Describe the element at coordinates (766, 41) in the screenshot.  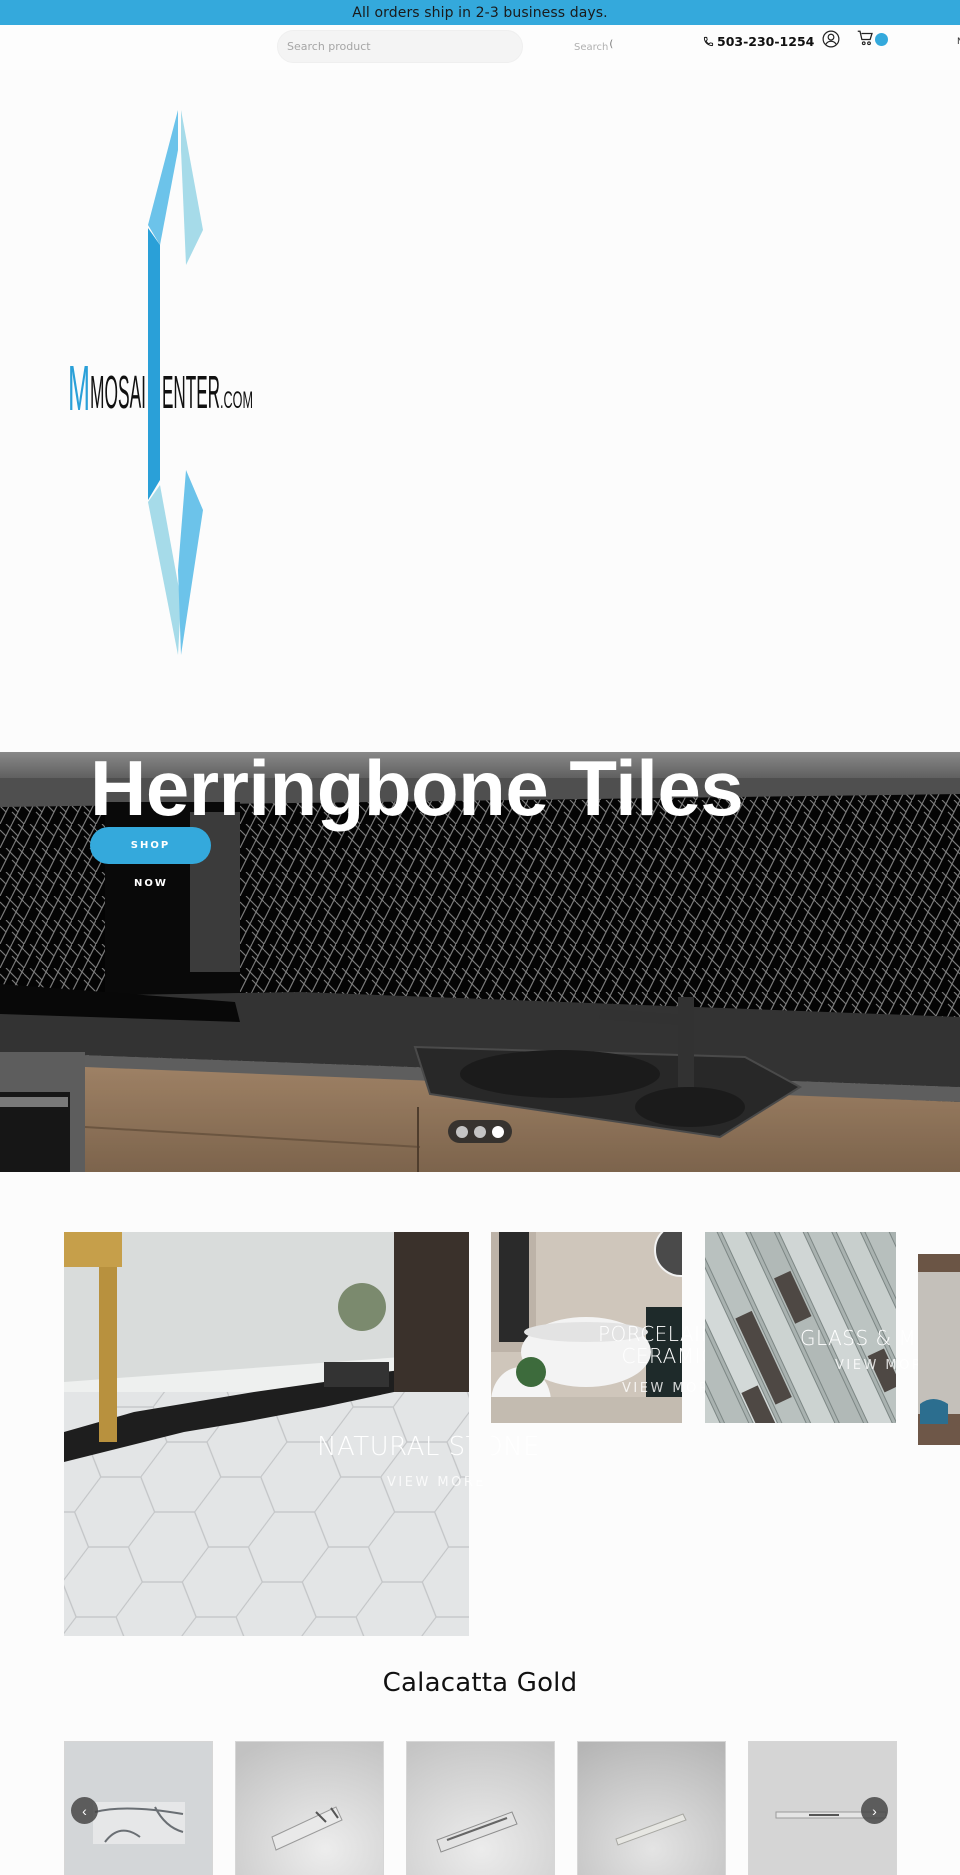
I see `phone-number: 503-230-1254` at that location.